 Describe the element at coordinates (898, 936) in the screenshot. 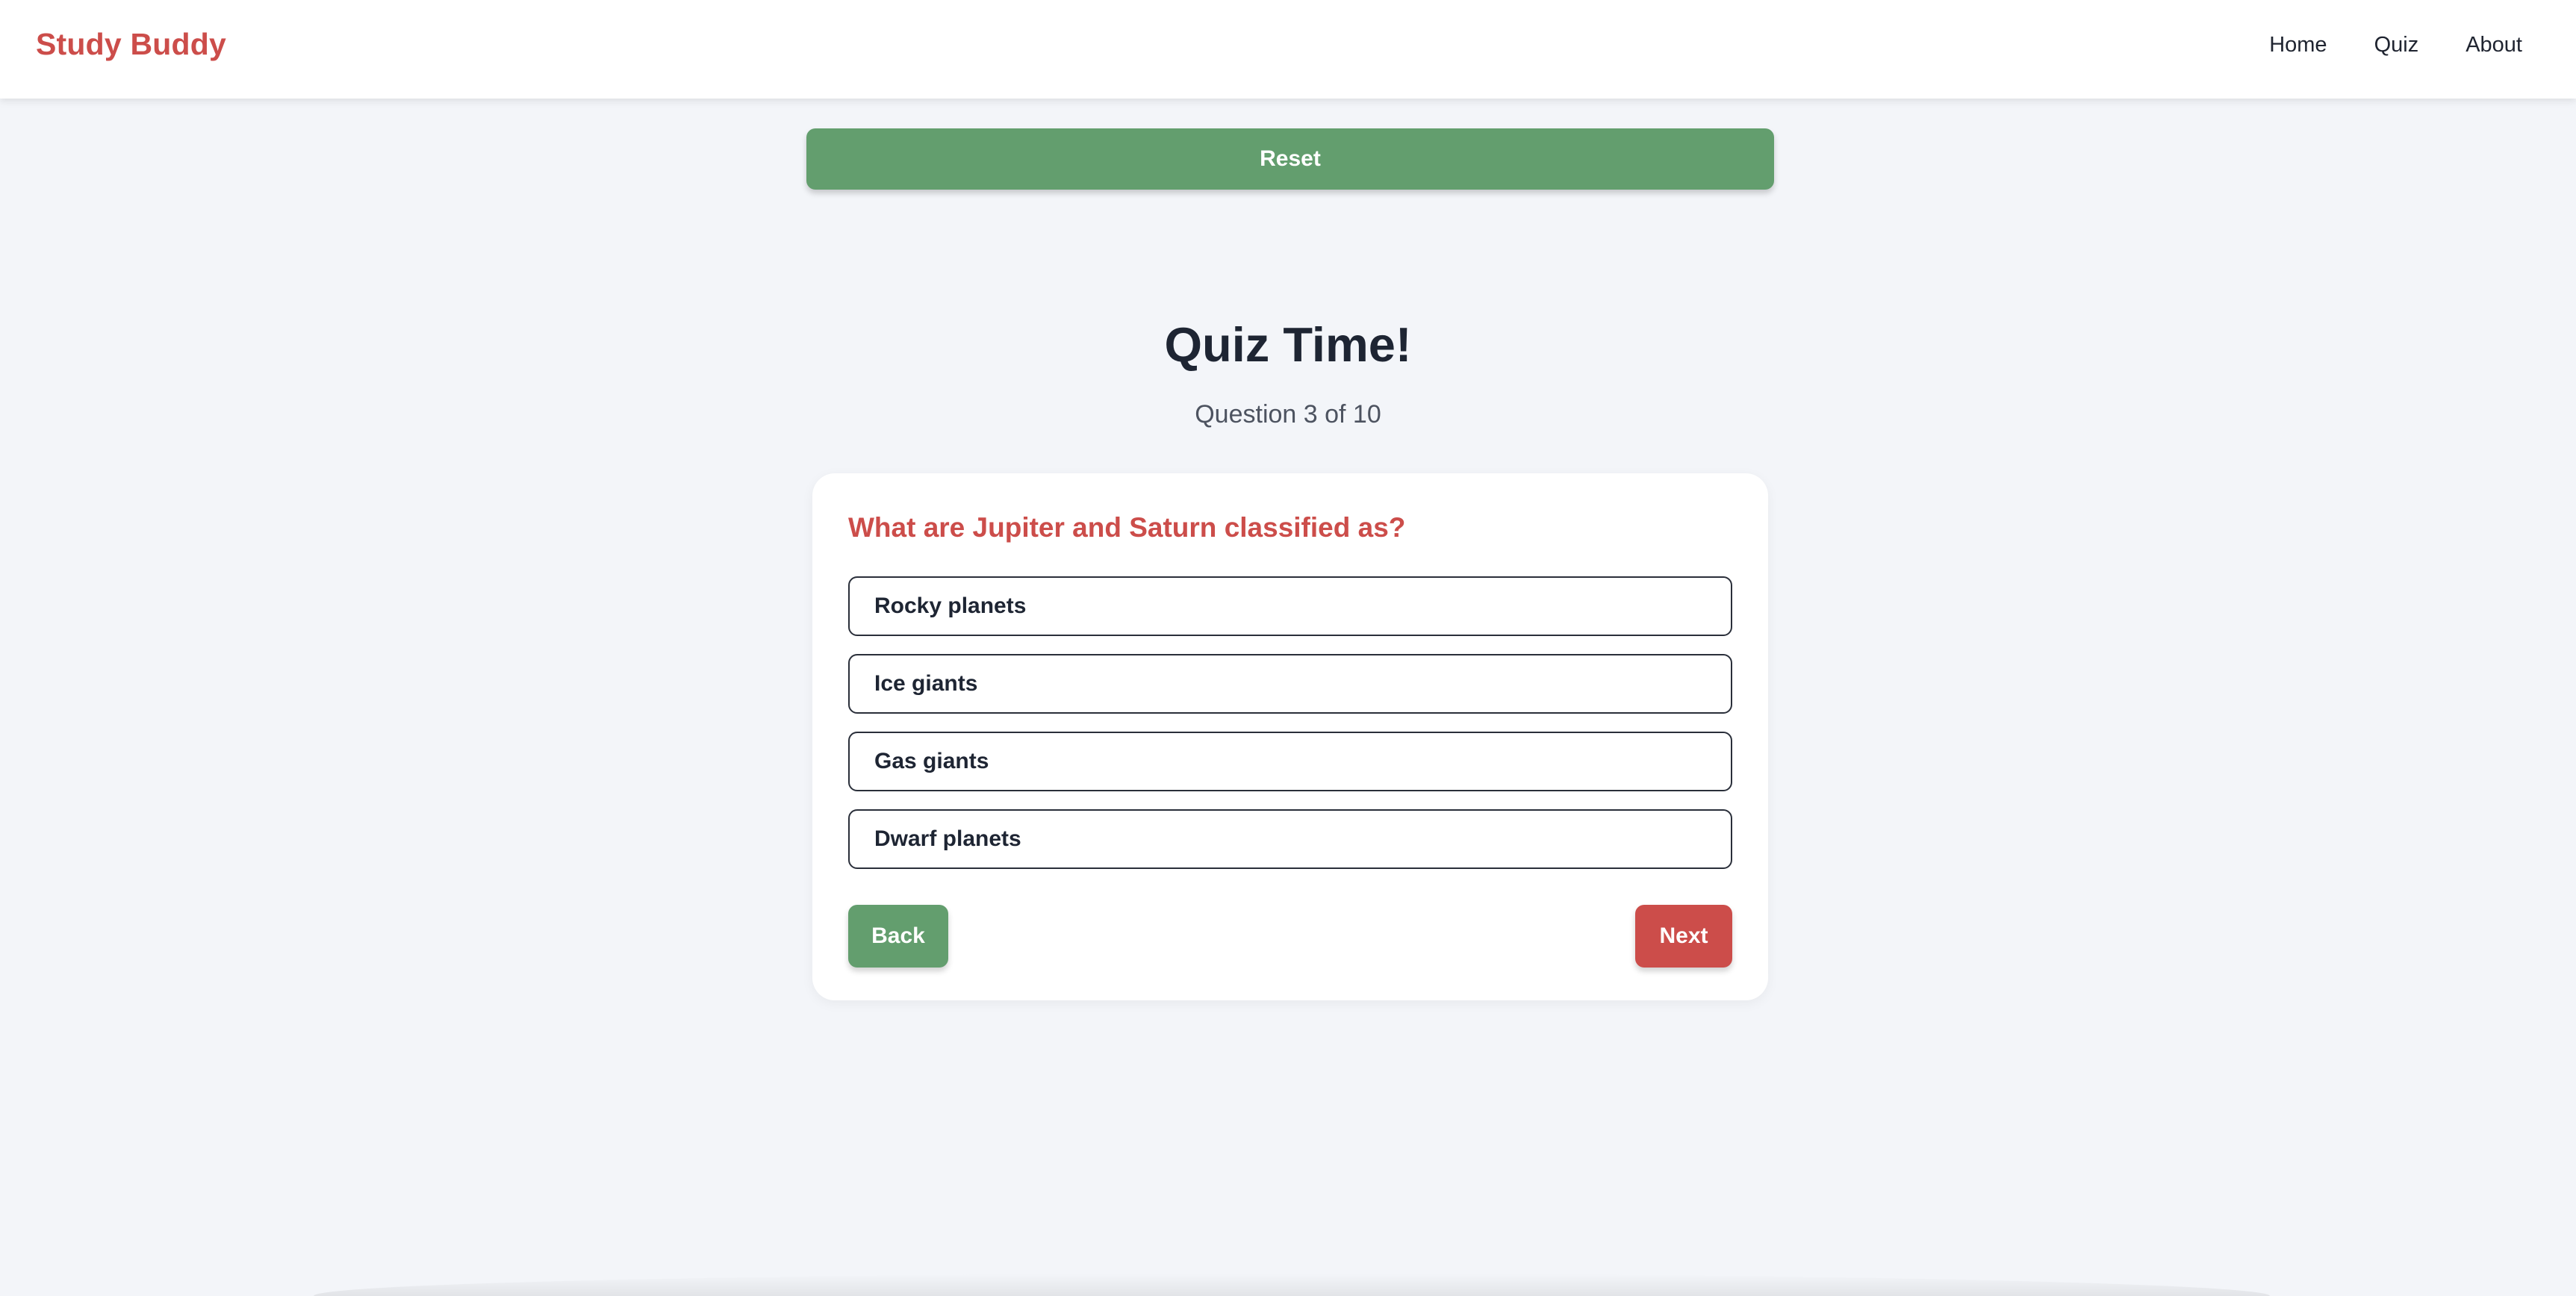

I see `back-button: Back` at that location.